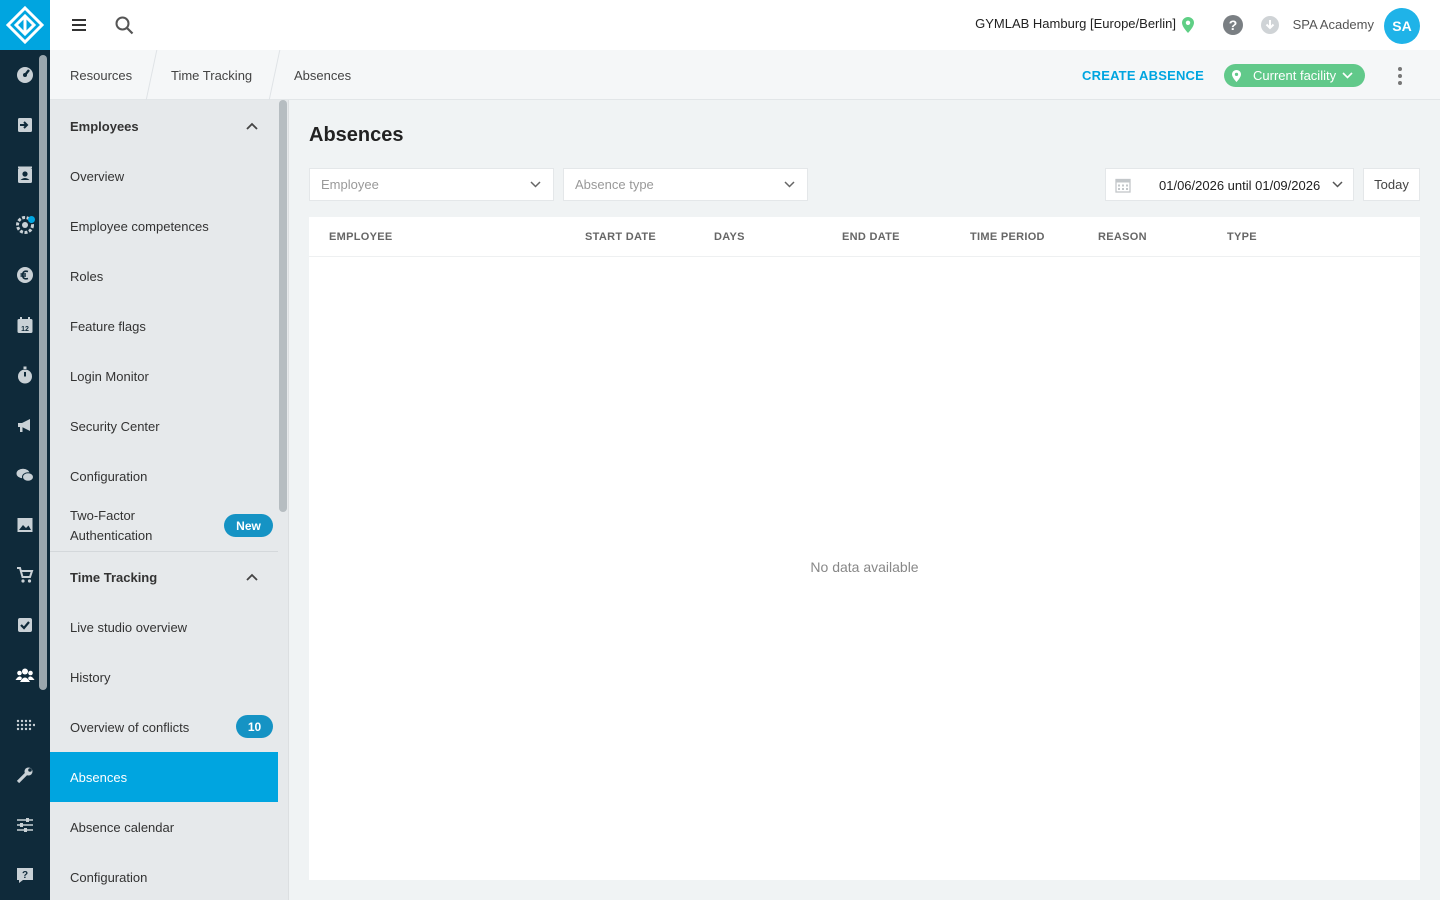 The height and width of the screenshot is (900, 1440). I want to click on sidebar-item-label: Login Monitor, so click(109, 376).